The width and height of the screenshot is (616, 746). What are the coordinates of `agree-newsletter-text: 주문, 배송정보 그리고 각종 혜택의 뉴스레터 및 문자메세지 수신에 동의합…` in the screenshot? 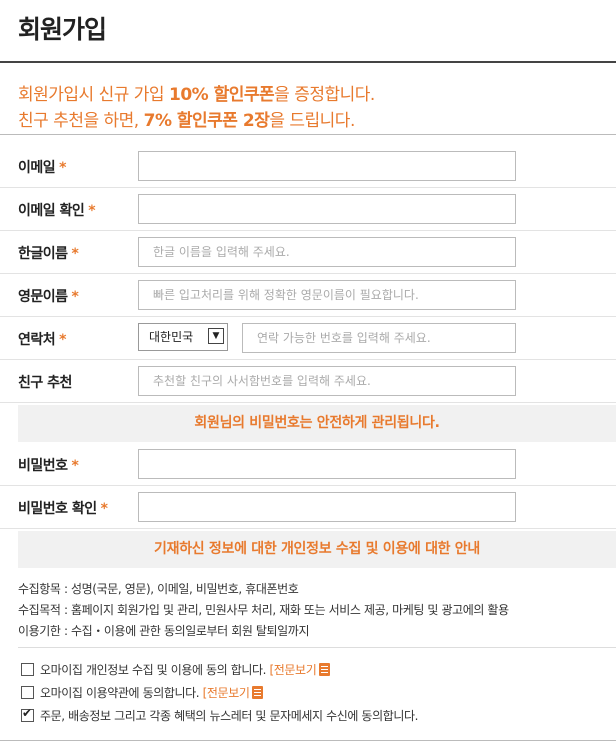 It's located at (229, 716).